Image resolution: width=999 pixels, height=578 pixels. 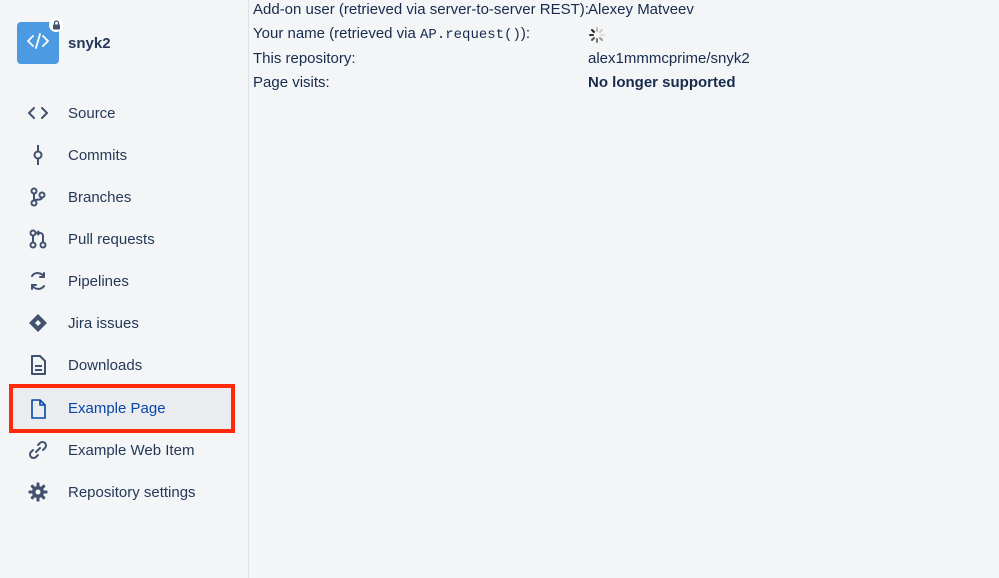 I want to click on sidebar-item-label: Example Web Item, so click(x=131, y=450).